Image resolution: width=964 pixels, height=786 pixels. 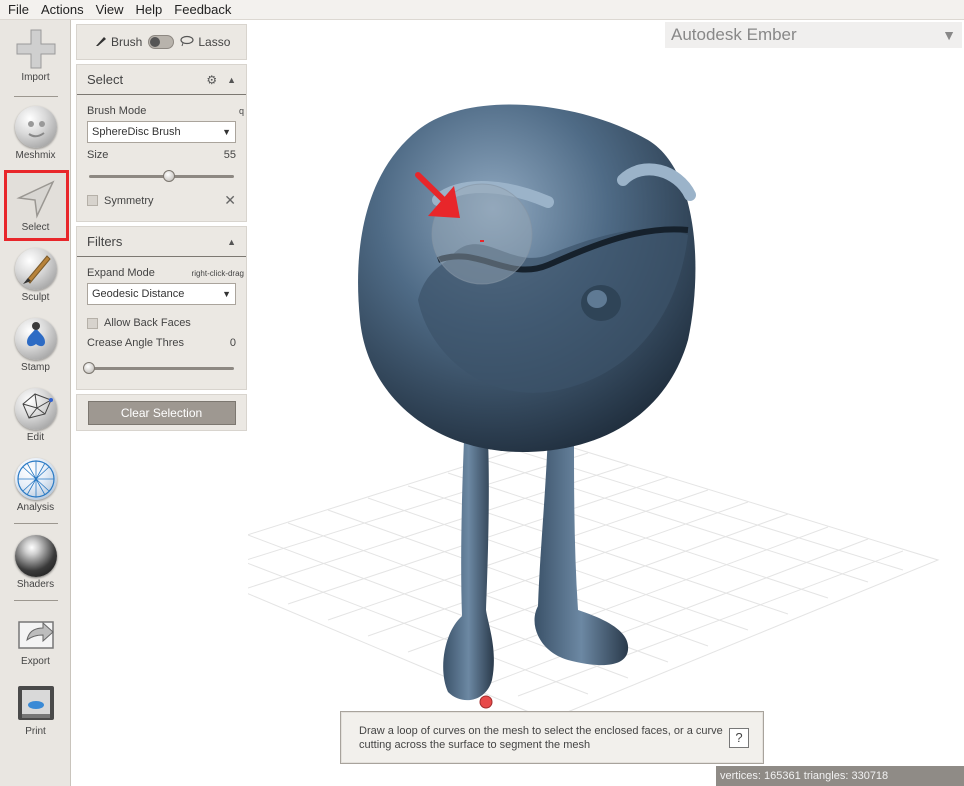 What do you see at coordinates (187, 42) in the screenshot?
I see `lasso-icon` at bounding box center [187, 42].